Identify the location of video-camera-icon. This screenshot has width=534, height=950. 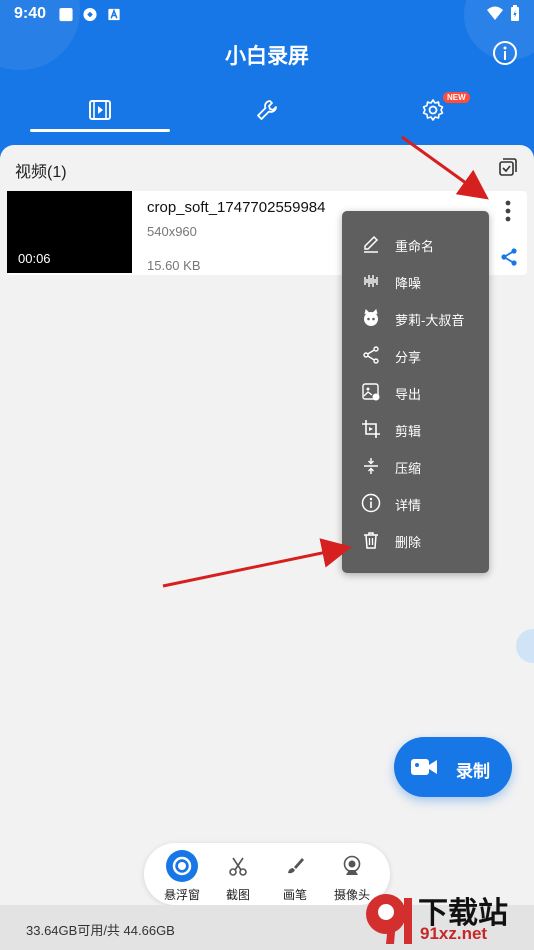
(424, 767).